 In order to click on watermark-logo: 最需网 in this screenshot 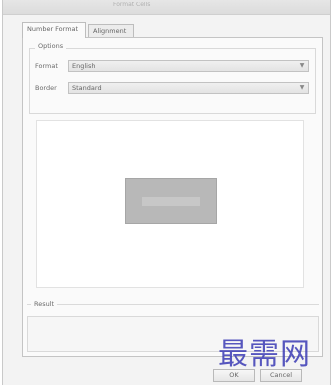, I will do `click(264, 354)`.